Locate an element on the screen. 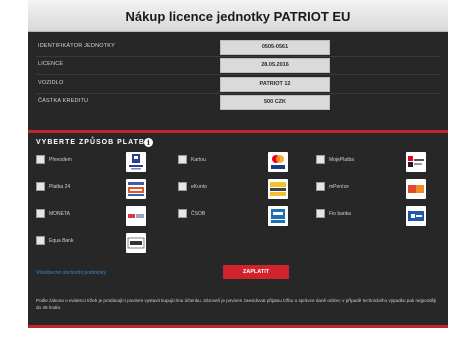 This screenshot has height=340, width=475. payment-method-prevodem: Převodem is located at coordinates (101, 163).